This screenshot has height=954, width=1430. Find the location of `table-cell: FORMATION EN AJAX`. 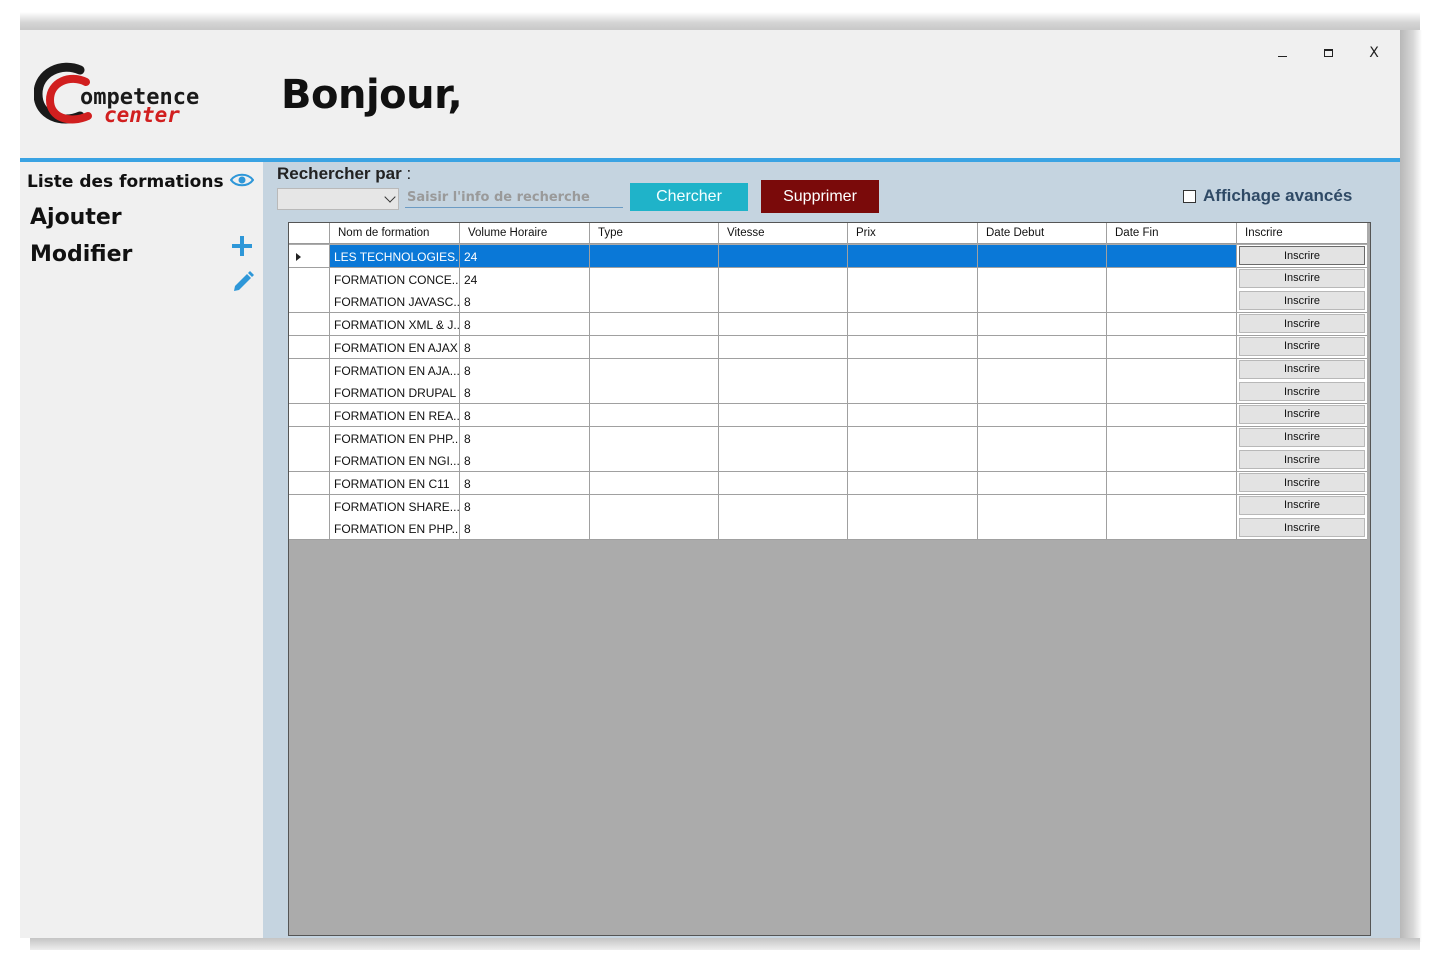

table-cell: FORMATION EN AJAX is located at coordinates (395, 347).